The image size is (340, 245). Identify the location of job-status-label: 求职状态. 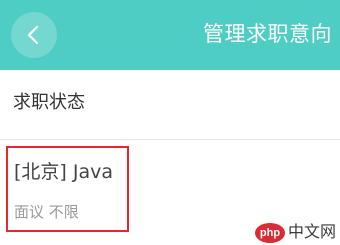
(49, 102).